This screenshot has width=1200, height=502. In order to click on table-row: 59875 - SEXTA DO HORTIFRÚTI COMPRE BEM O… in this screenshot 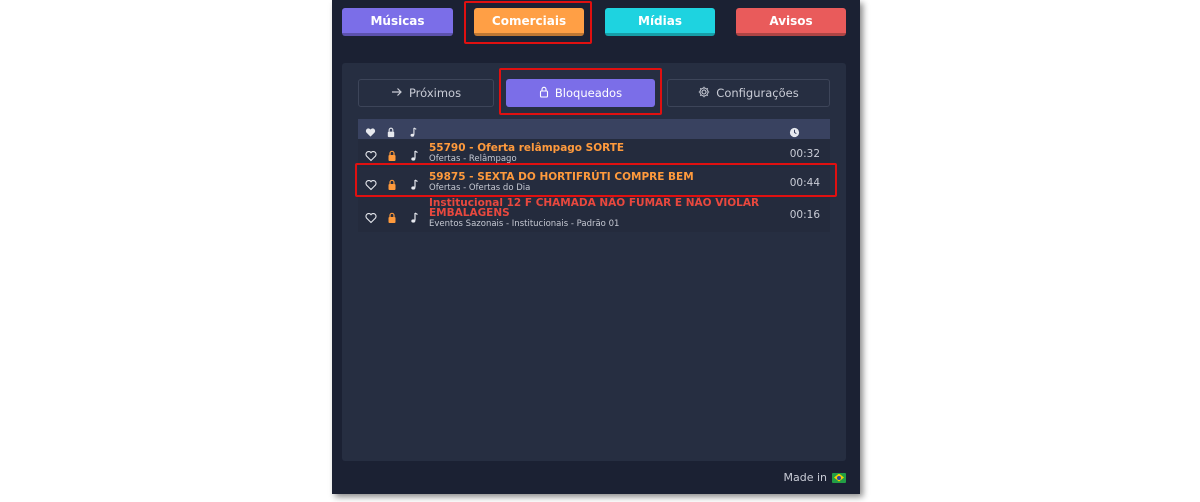, I will do `click(594, 182)`.